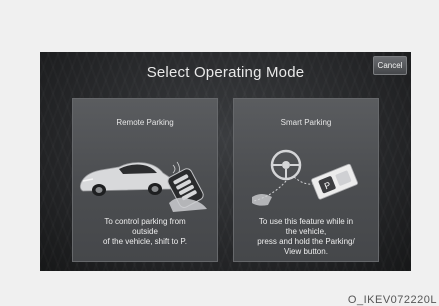  I want to click on steering-wheel-with-parking-button-icon: P, so click(306, 178).